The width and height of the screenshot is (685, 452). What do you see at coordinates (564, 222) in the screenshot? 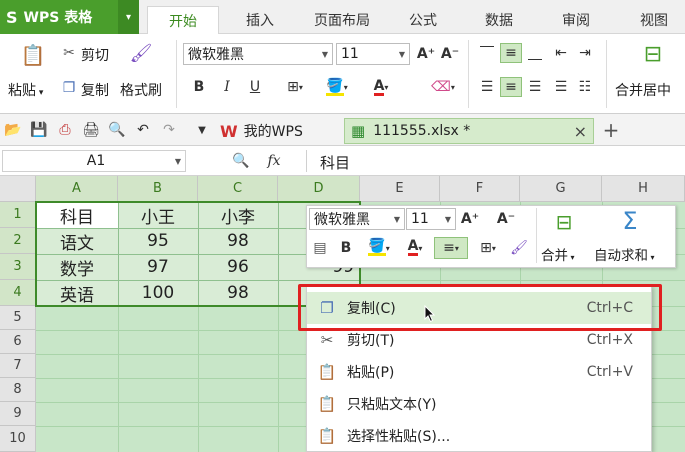
I see `mini-merge-icon: ⊟` at bounding box center [564, 222].